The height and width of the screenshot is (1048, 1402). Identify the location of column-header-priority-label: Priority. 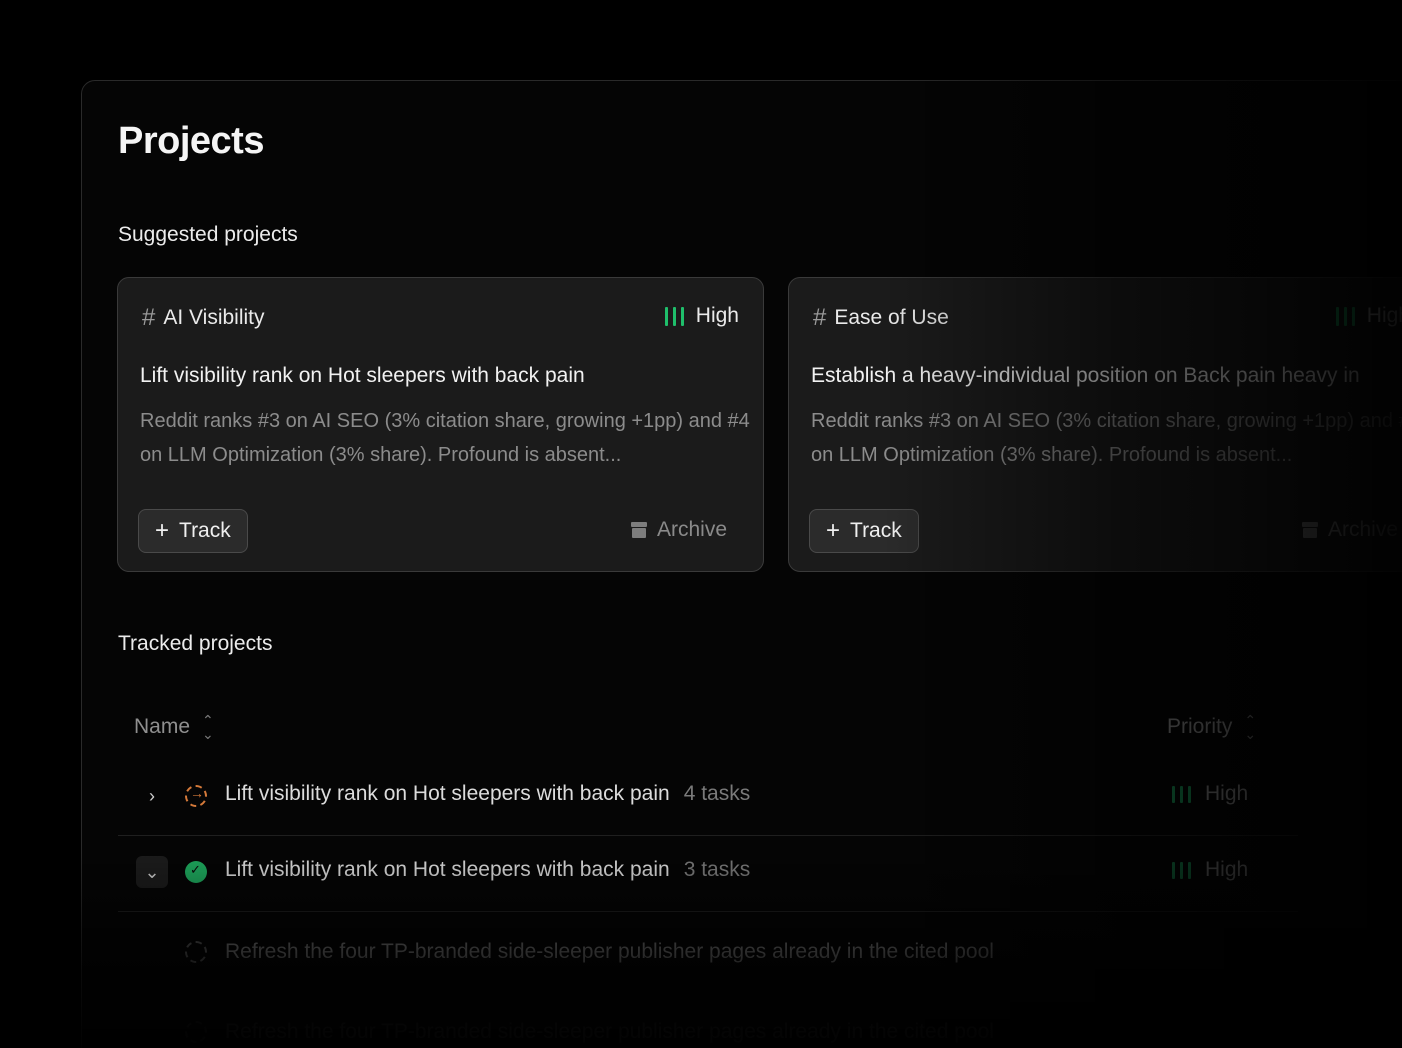
(1200, 726).